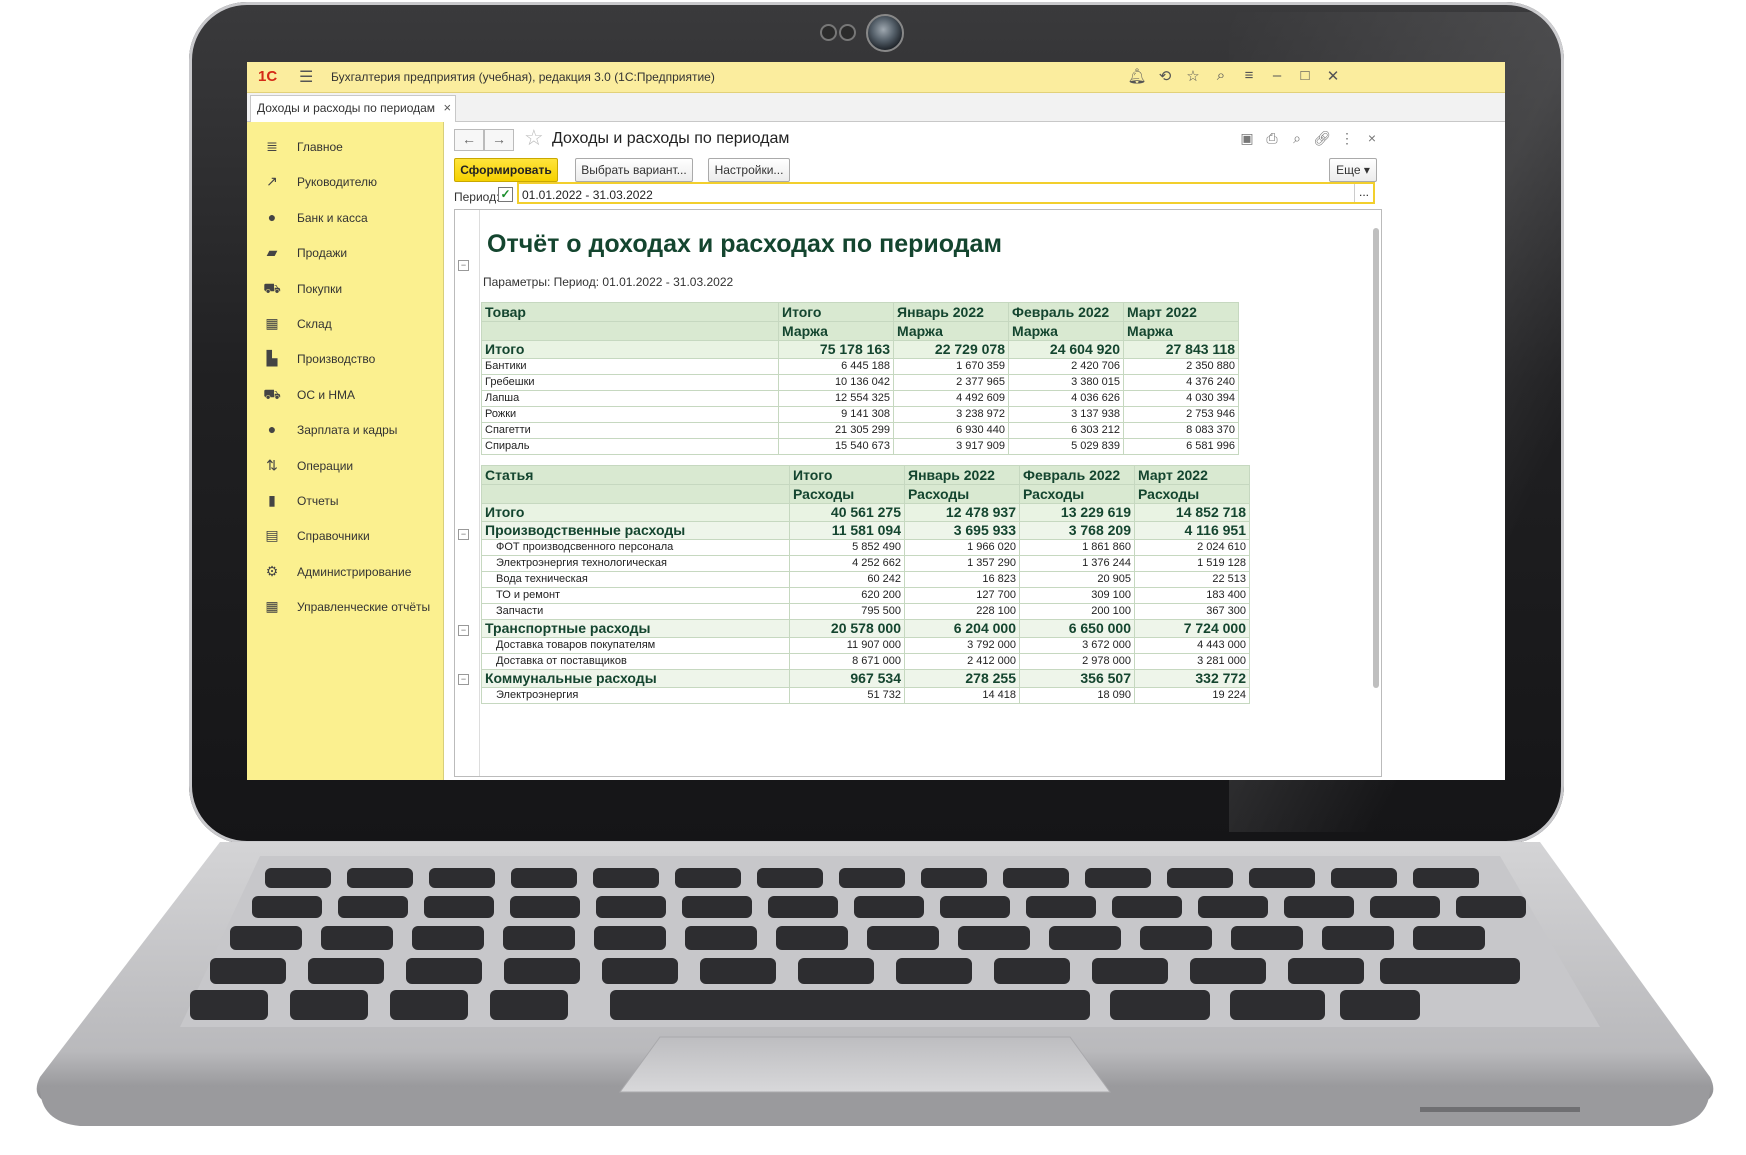 This screenshot has height=1155, width=1746. Describe the element at coordinates (345, 182) in the screenshot. I see `sidebar-item: ↗ Руководителю` at that location.